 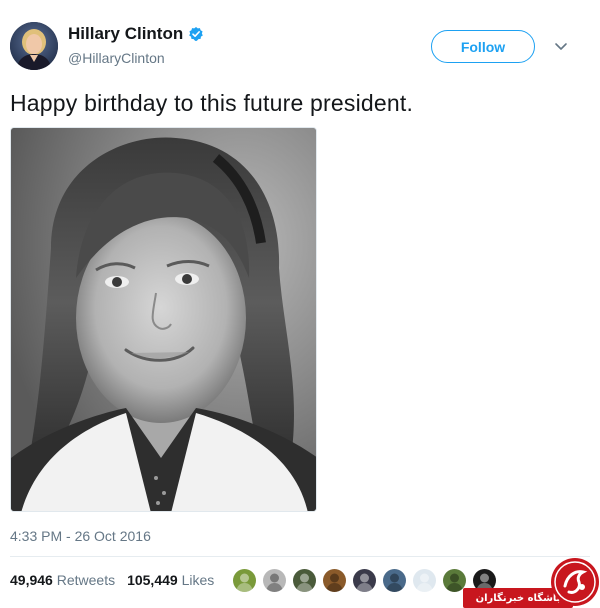 I want to click on follow-button: Follow, so click(x=483, y=46).